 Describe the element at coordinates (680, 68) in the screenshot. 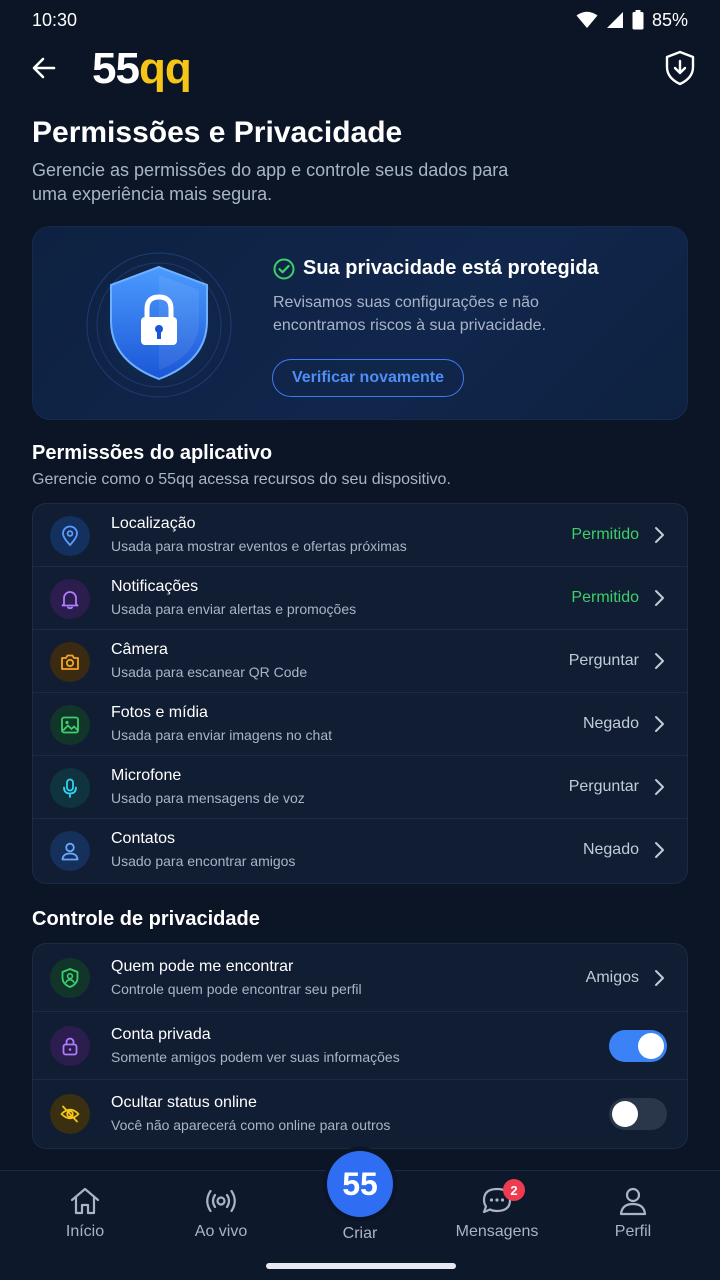

I see `shield-download-icon` at that location.